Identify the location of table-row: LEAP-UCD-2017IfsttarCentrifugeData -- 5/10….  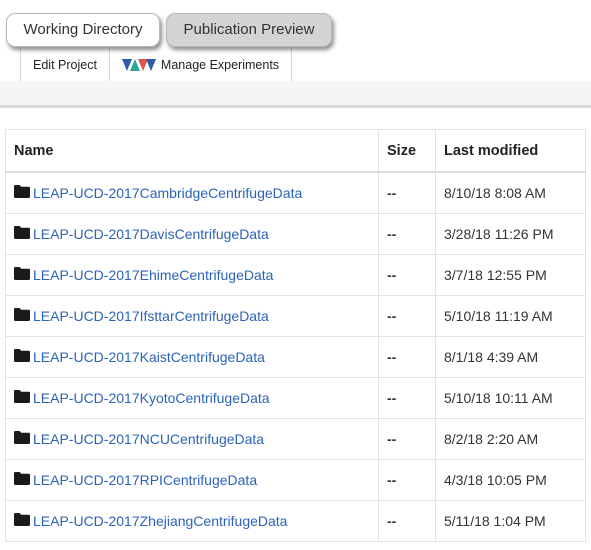
(295, 316).